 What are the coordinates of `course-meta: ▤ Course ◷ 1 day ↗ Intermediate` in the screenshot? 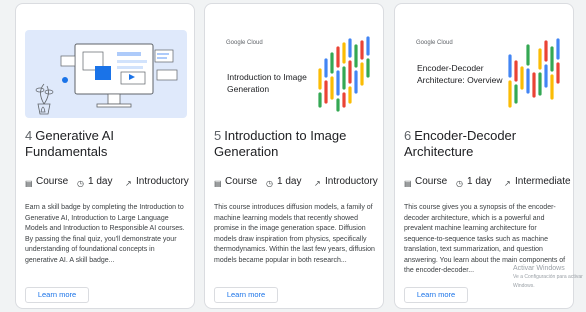 It's located at (489, 187).